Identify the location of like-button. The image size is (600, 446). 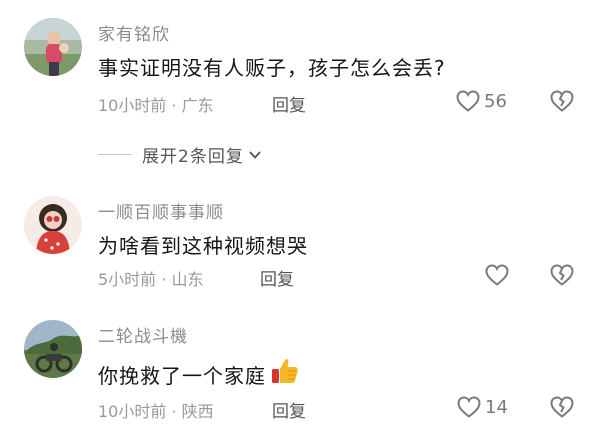
(498, 275).